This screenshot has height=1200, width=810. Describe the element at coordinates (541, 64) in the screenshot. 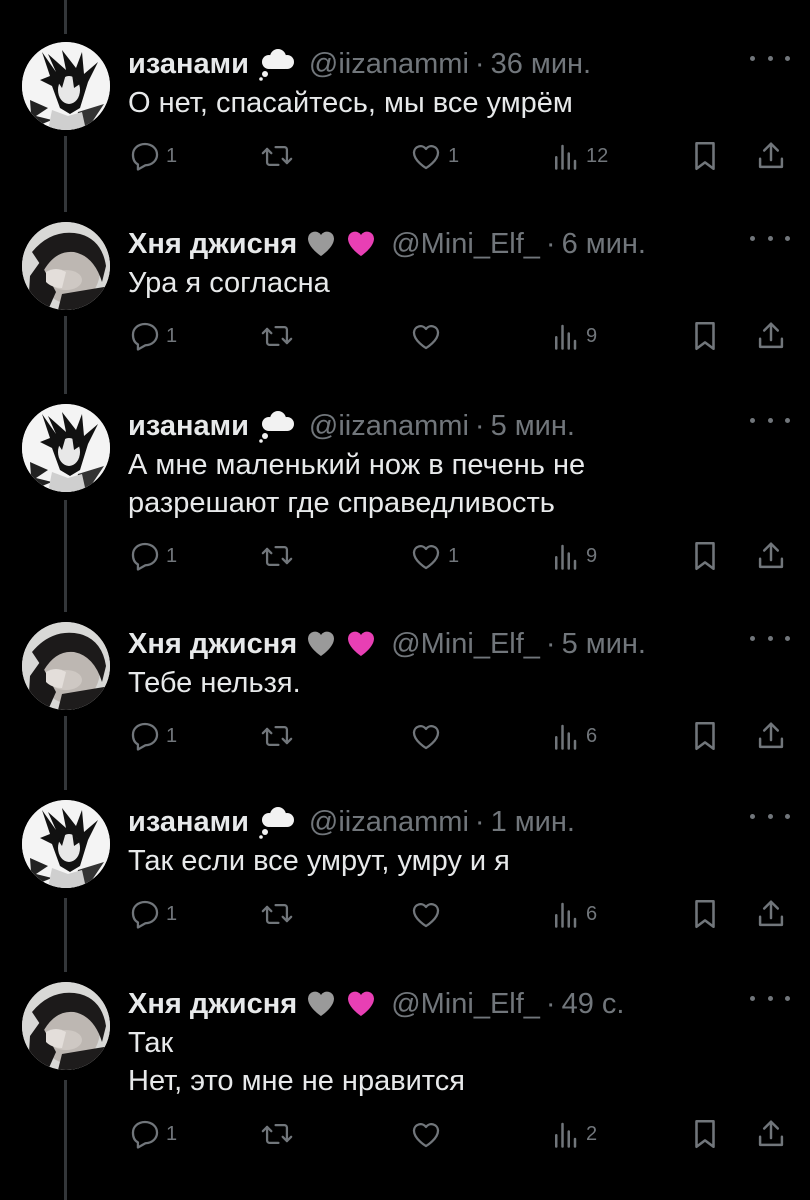

I see `timestamp: 36 мин.` at that location.